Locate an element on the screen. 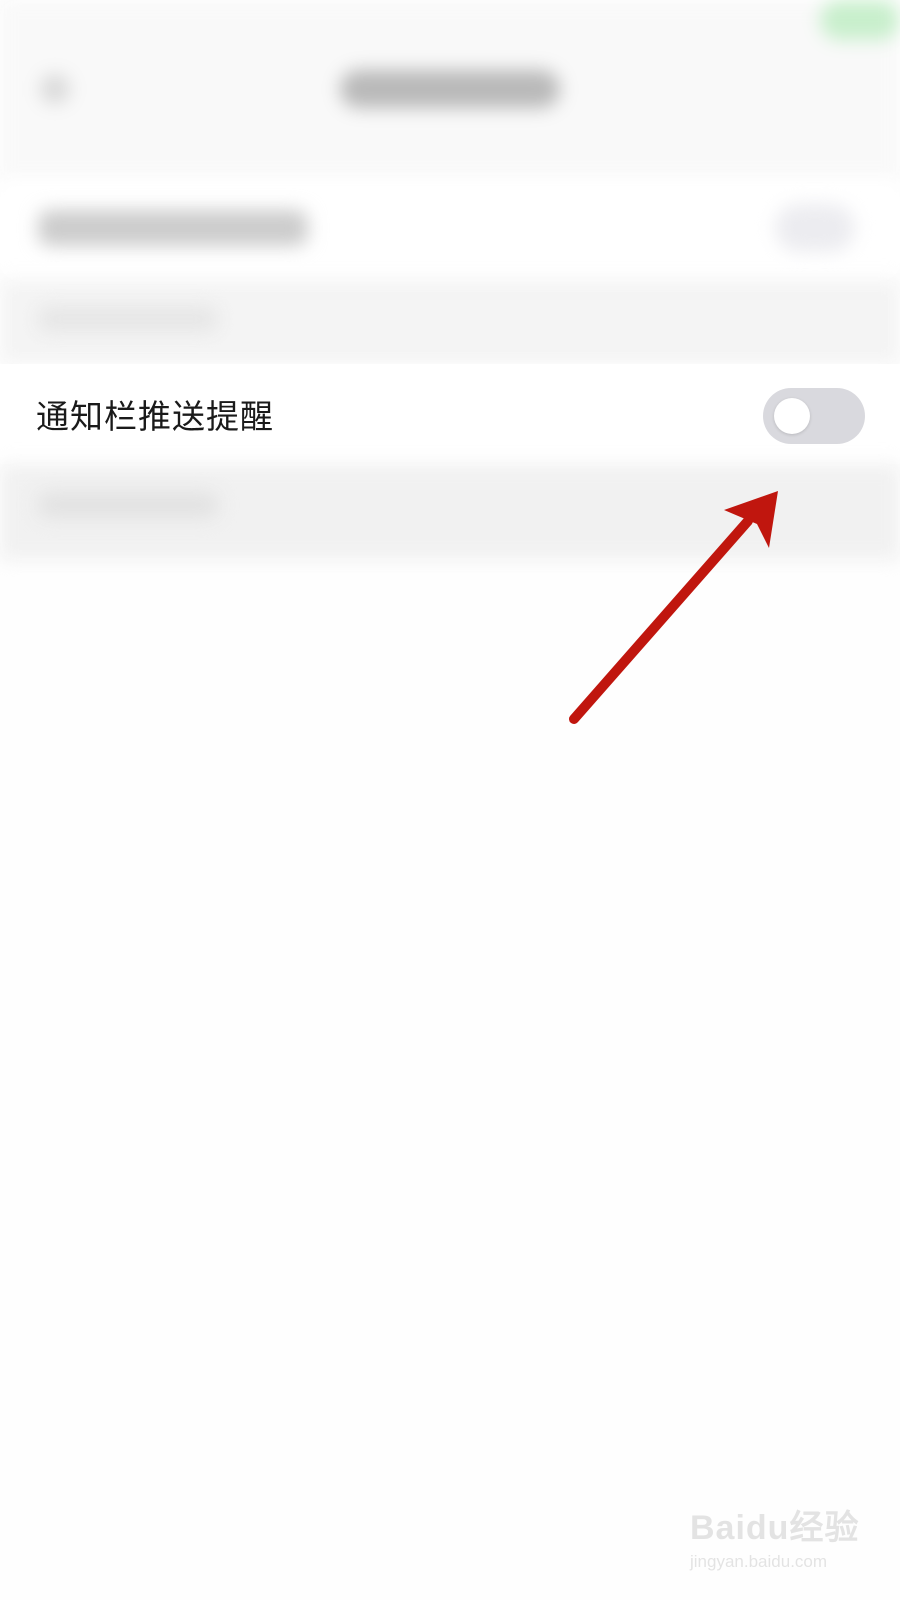  setting-label: 通知栏推送提醒 is located at coordinates (155, 416).